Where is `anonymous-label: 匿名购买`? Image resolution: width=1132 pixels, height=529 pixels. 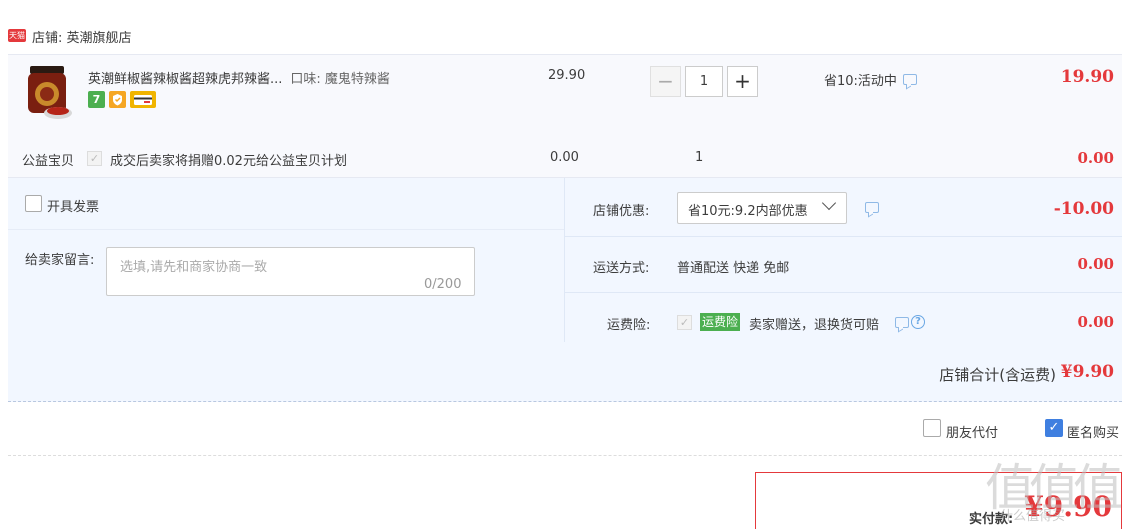
anonymous-label: 匿名购买 is located at coordinates (1093, 431).